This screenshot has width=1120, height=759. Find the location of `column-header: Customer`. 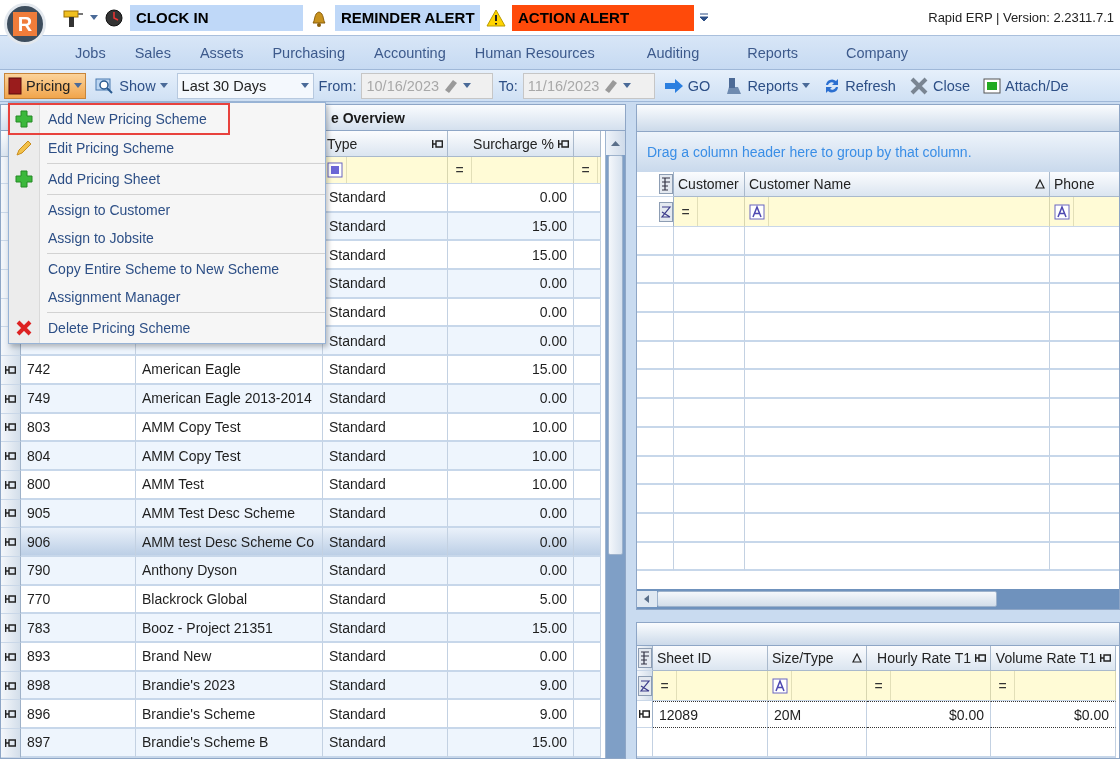

column-header: Customer is located at coordinates (709, 184).